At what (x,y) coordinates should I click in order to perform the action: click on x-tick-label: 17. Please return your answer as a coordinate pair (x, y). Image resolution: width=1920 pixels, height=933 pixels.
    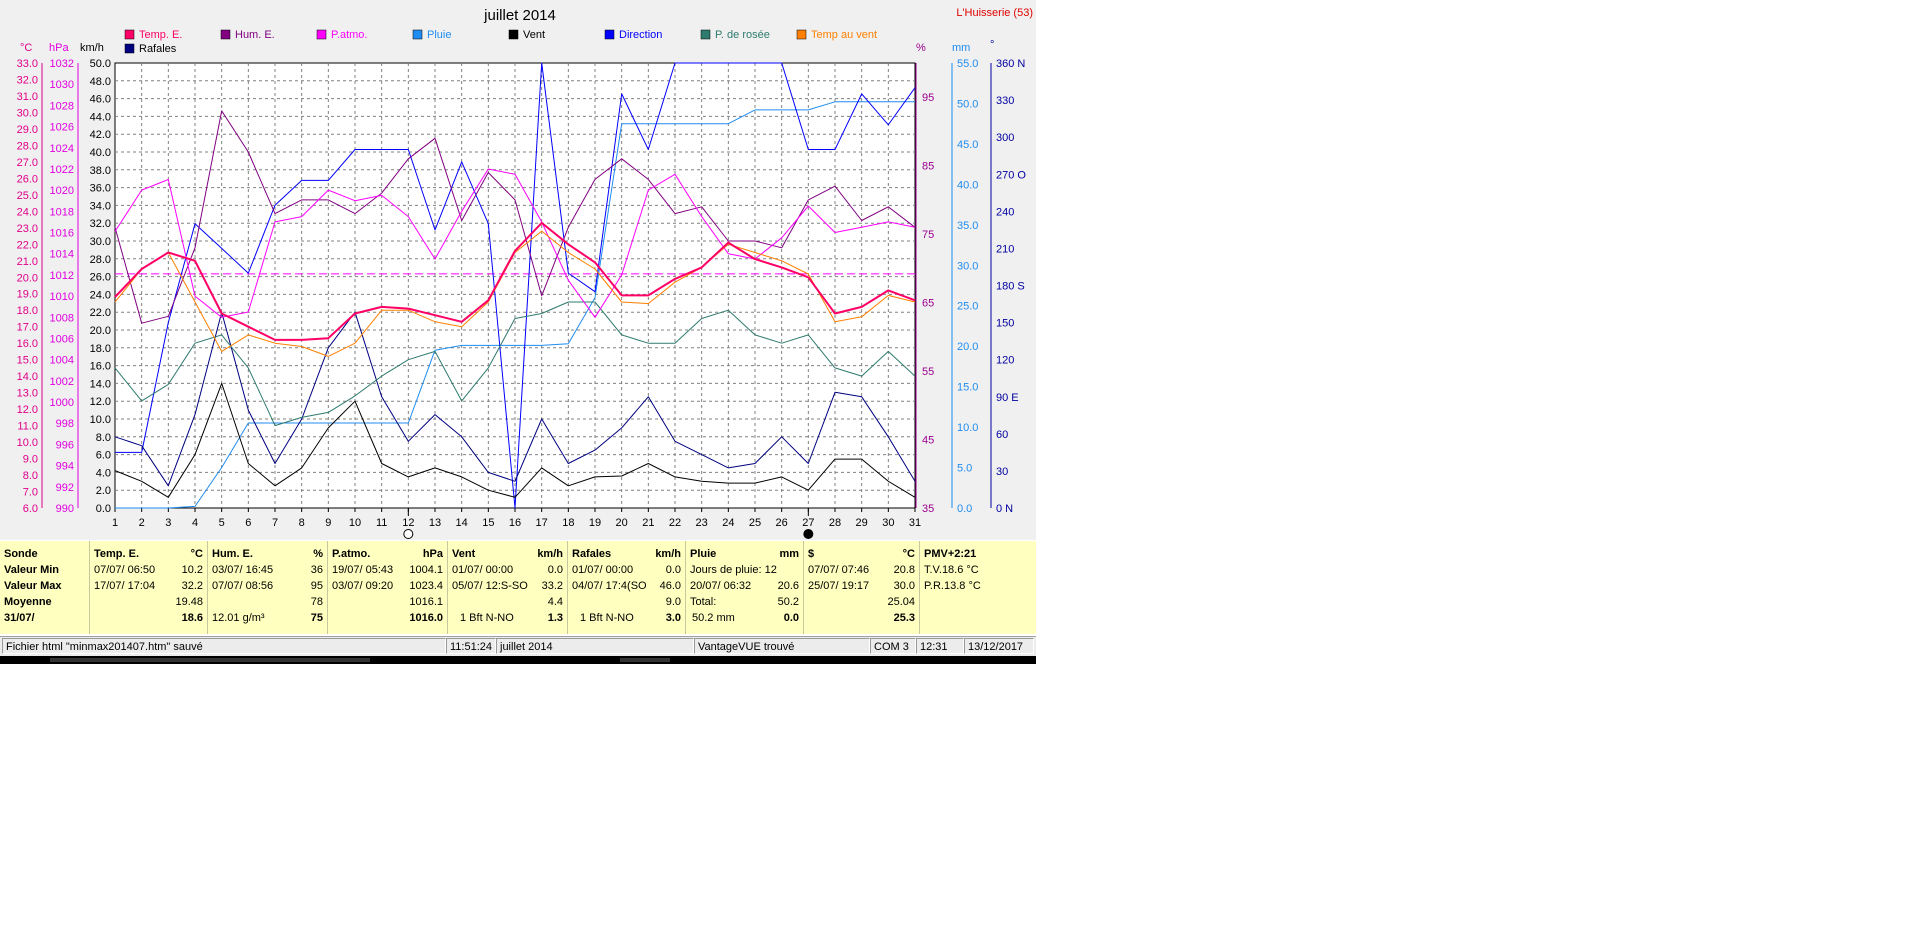
    Looking at the image, I should click on (542, 523).